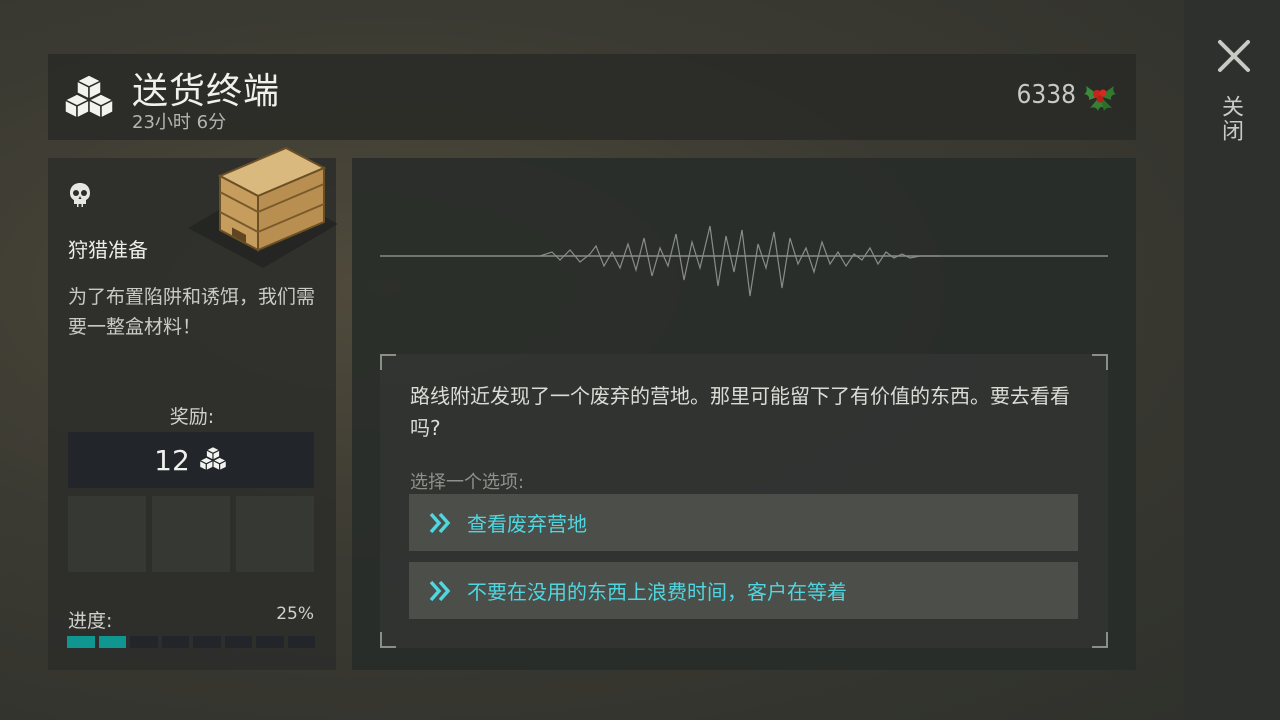 The height and width of the screenshot is (720, 1280). What do you see at coordinates (191, 642) in the screenshot?
I see `progress-bar` at bounding box center [191, 642].